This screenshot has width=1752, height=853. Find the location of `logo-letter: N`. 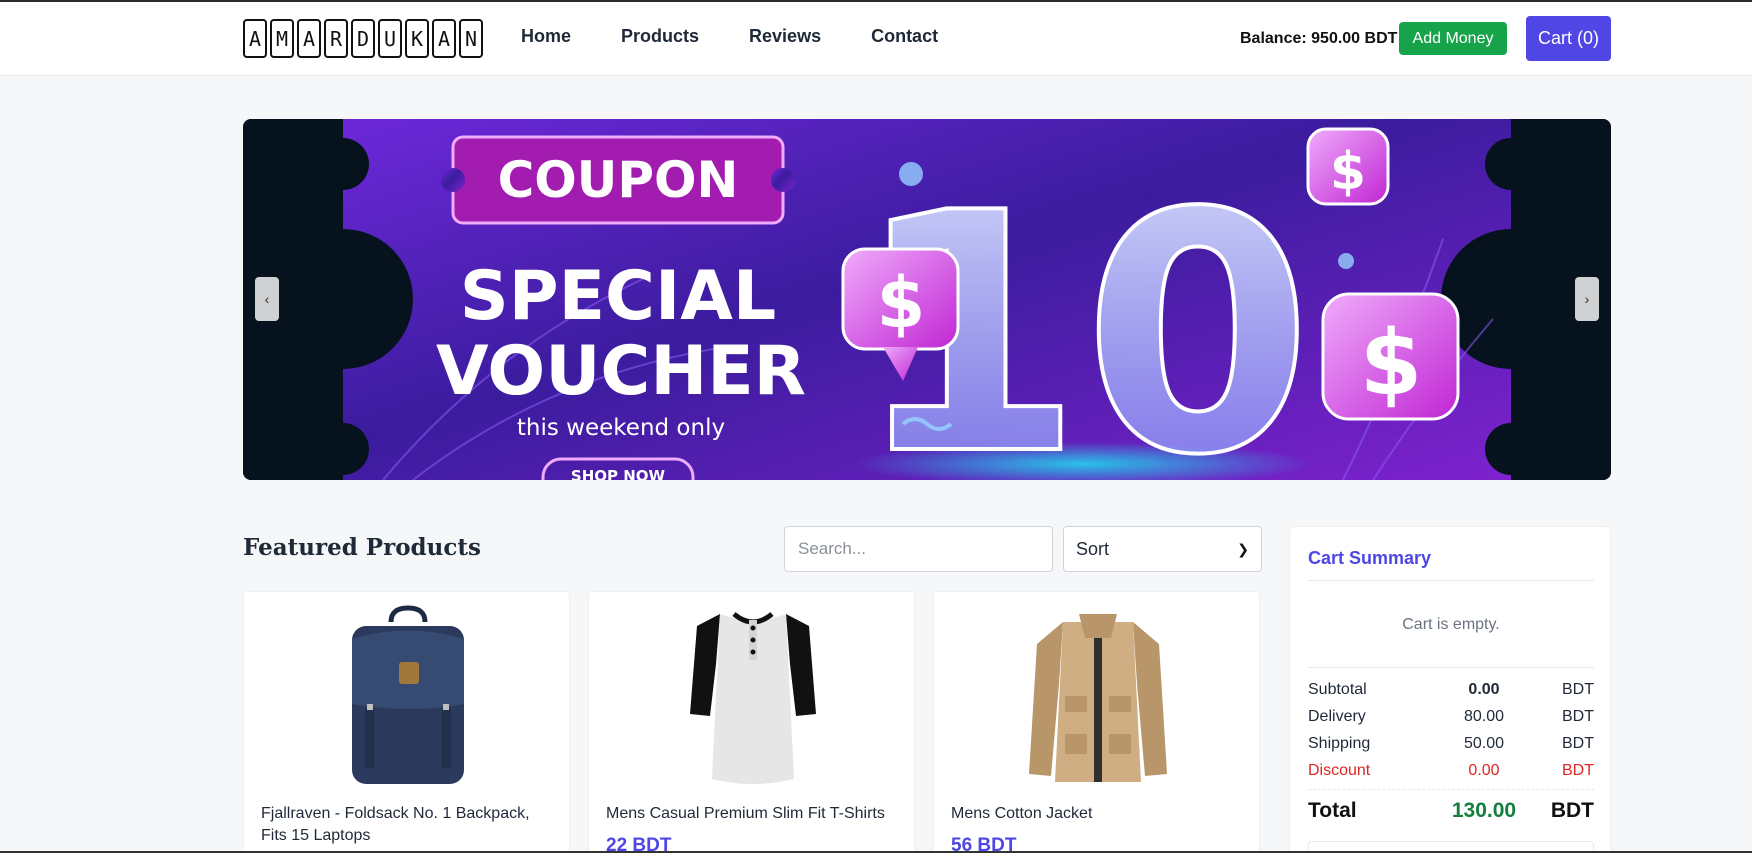

logo-letter: N is located at coordinates (471, 38).